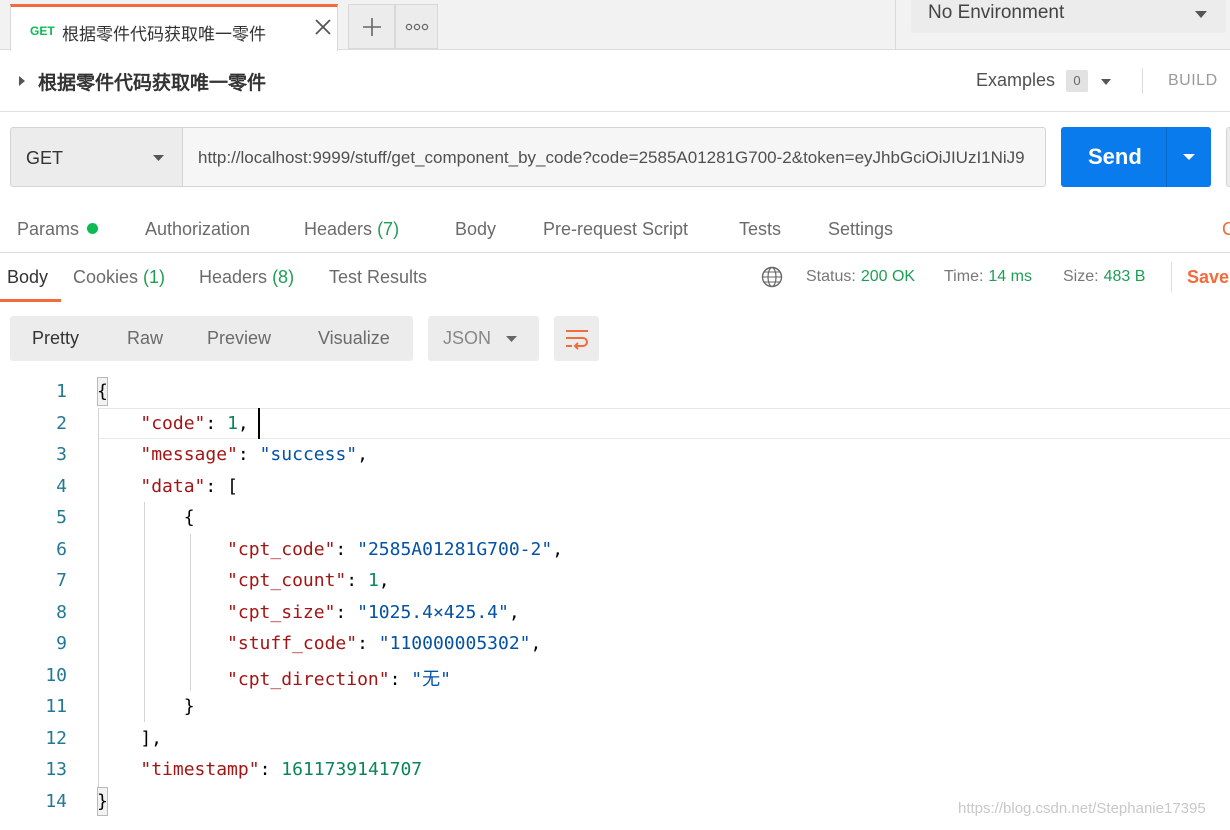 The height and width of the screenshot is (830, 1230). What do you see at coordinates (274, 678) in the screenshot?
I see `code-text: "cpt_direction": "无"` at bounding box center [274, 678].